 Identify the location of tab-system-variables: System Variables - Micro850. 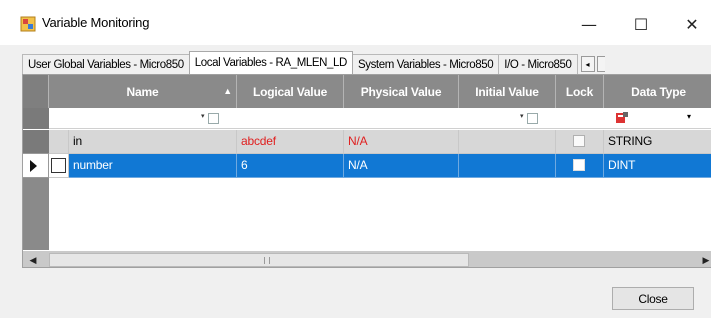
(425, 64).